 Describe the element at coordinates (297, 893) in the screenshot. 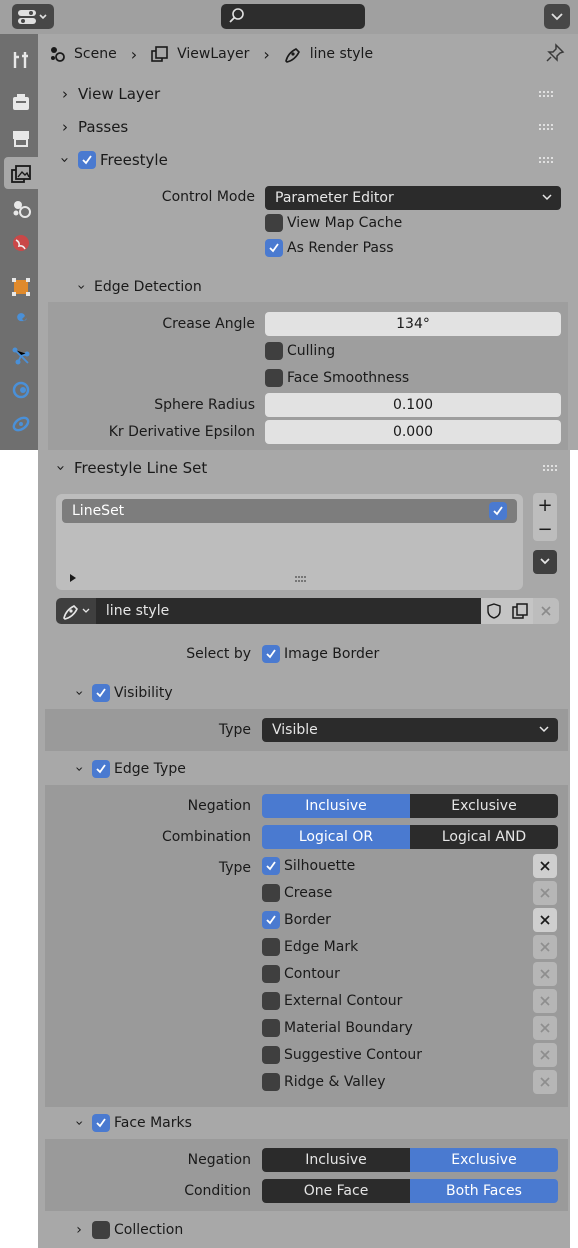

I see `edge-type-toggle: Crease` at that location.